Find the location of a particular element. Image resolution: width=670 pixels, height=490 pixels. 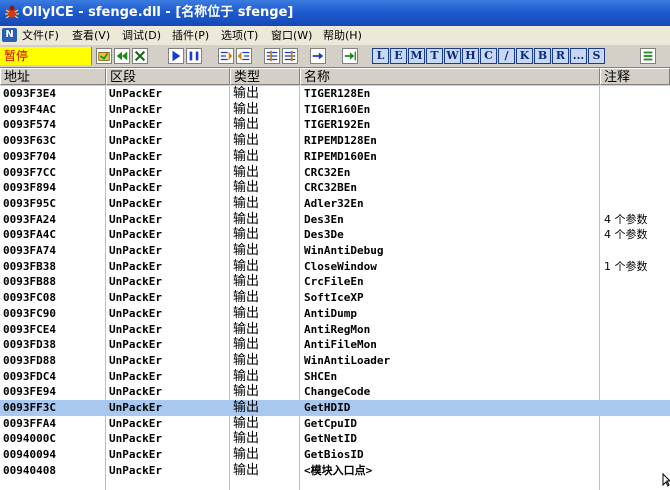

address-cell: 00940094 is located at coordinates (29, 455).